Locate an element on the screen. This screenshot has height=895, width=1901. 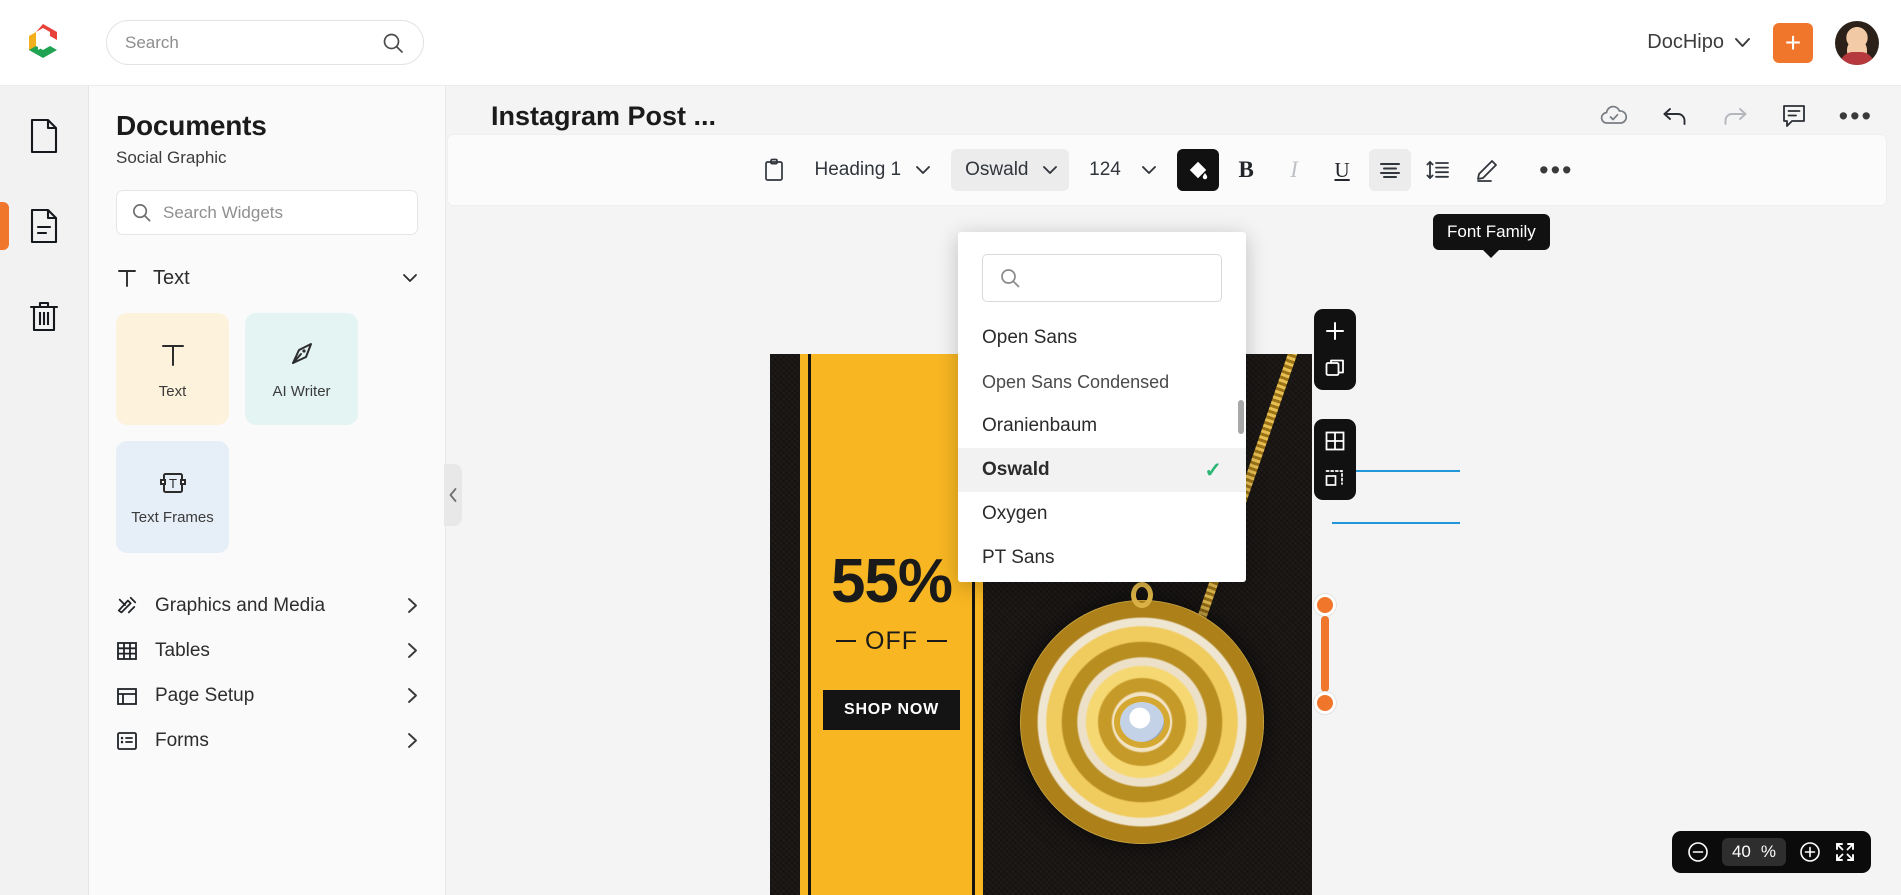
zoom-level: 40 % is located at coordinates (1753, 852).